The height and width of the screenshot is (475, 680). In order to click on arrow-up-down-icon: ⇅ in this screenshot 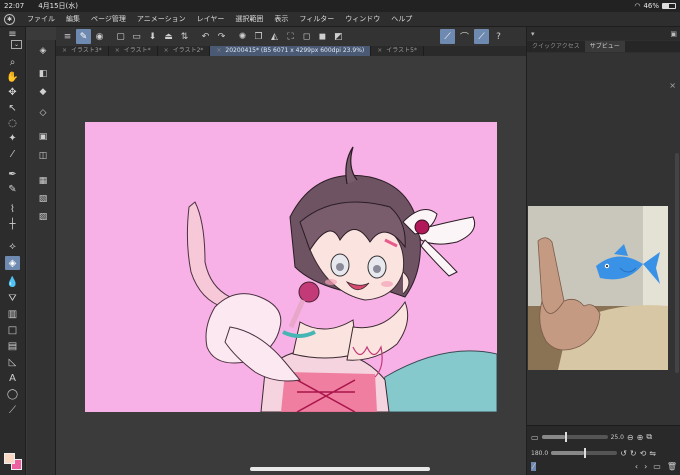, I will do `click(184, 36)`.